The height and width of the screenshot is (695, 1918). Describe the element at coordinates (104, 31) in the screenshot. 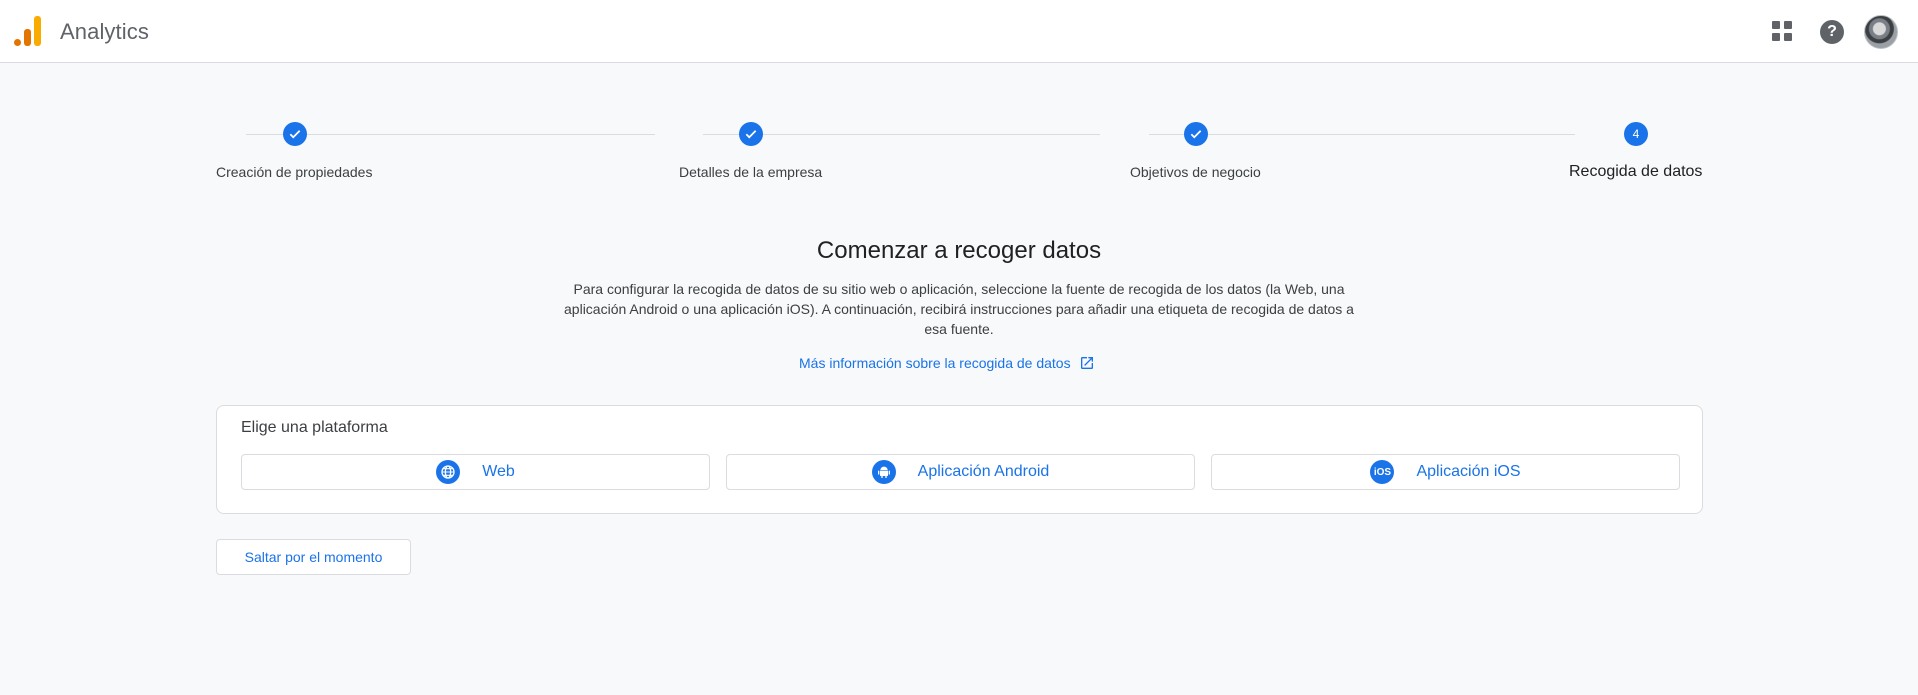

I see `app-title: Analytics` at that location.